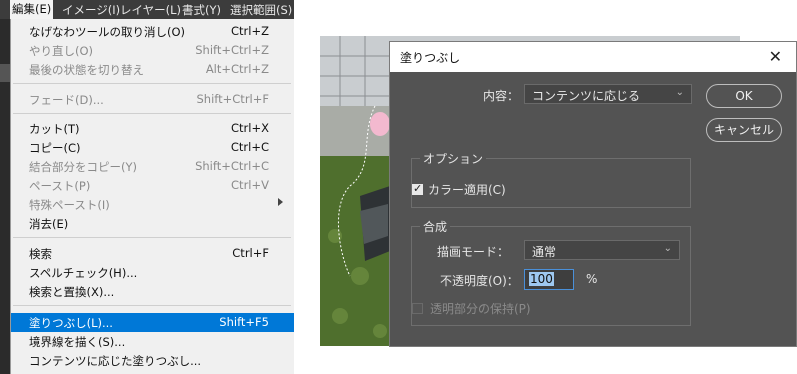 The width and height of the screenshot is (797, 374). I want to click on menu-layer: レイヤー(L), so click(150, 10).